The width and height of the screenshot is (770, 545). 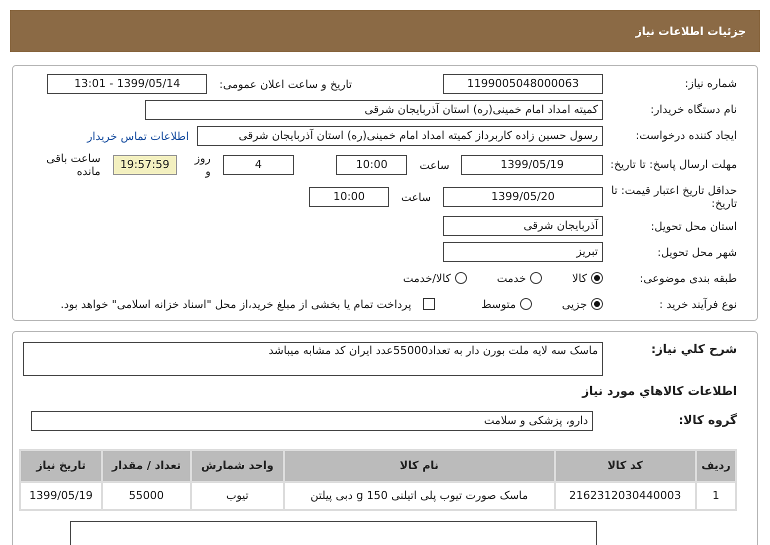 What do you see at coordinates (237, 495) in the screenshot?
I see `table-cell: تیوب` at bounding box center [237, 495].